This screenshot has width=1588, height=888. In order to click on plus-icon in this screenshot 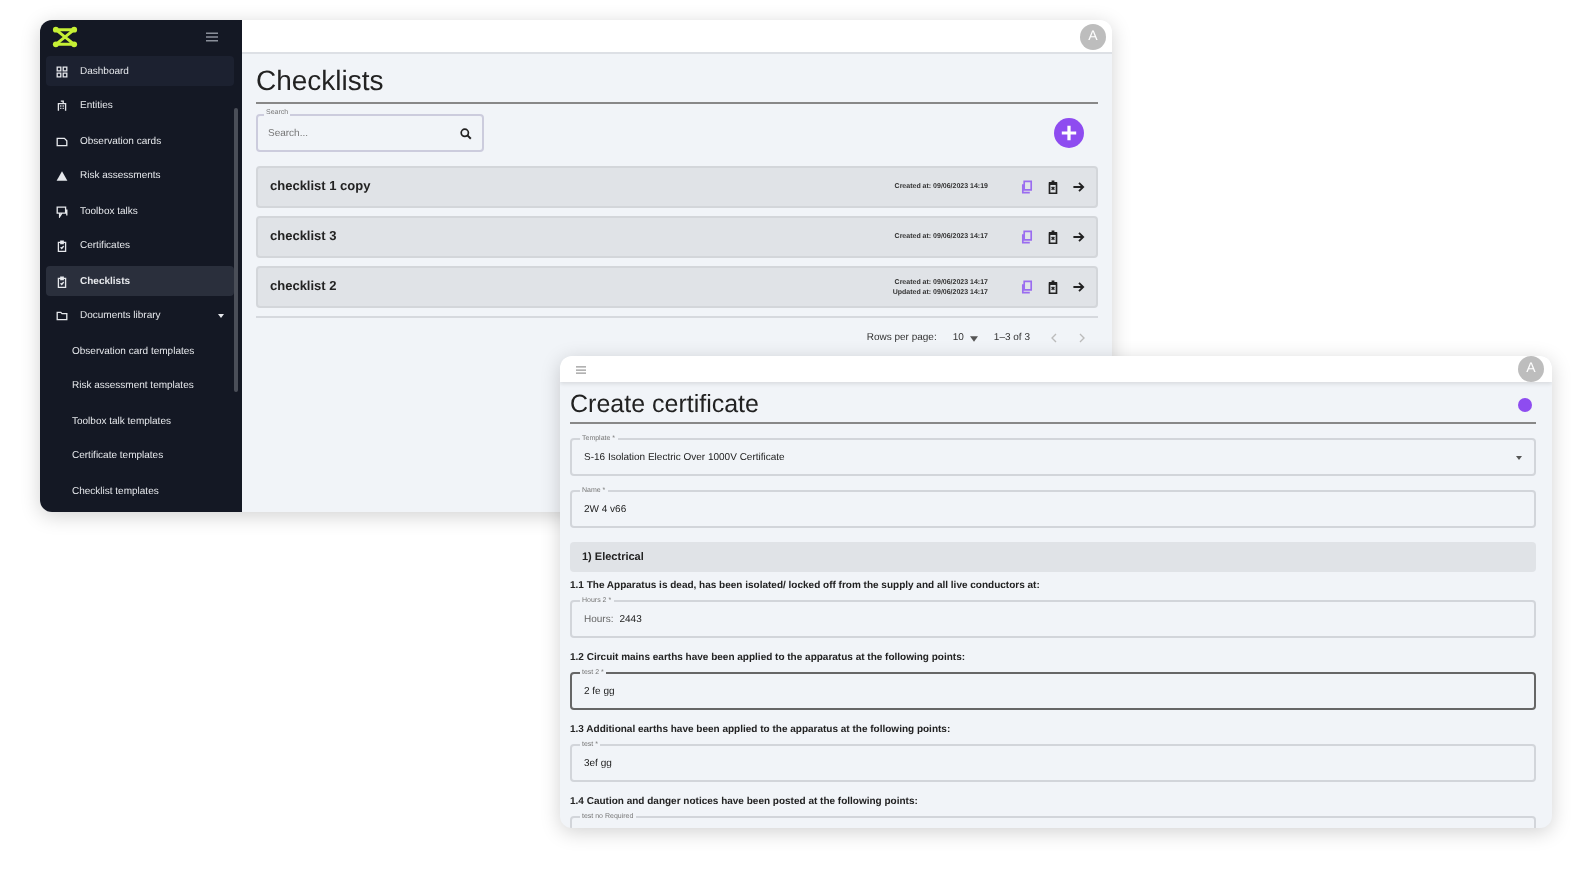, I will do `click(1069, 133)`.